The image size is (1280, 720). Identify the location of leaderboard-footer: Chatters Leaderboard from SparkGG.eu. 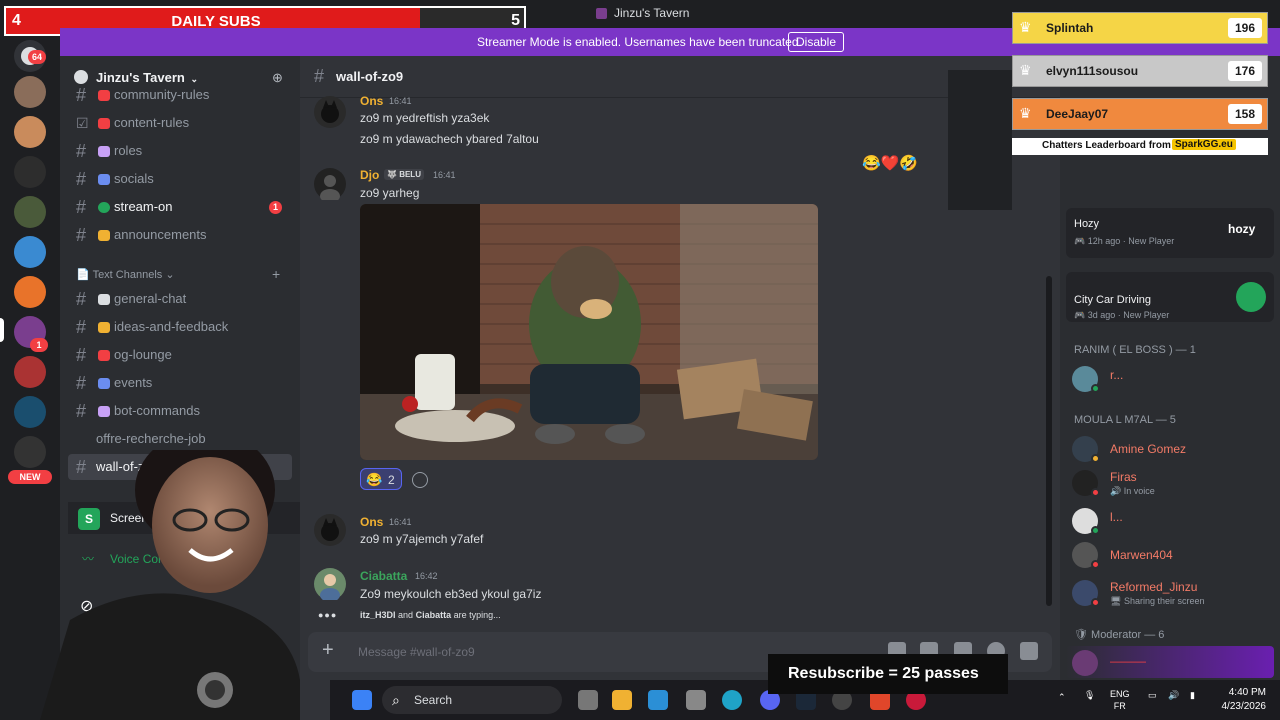
(1140, 146).